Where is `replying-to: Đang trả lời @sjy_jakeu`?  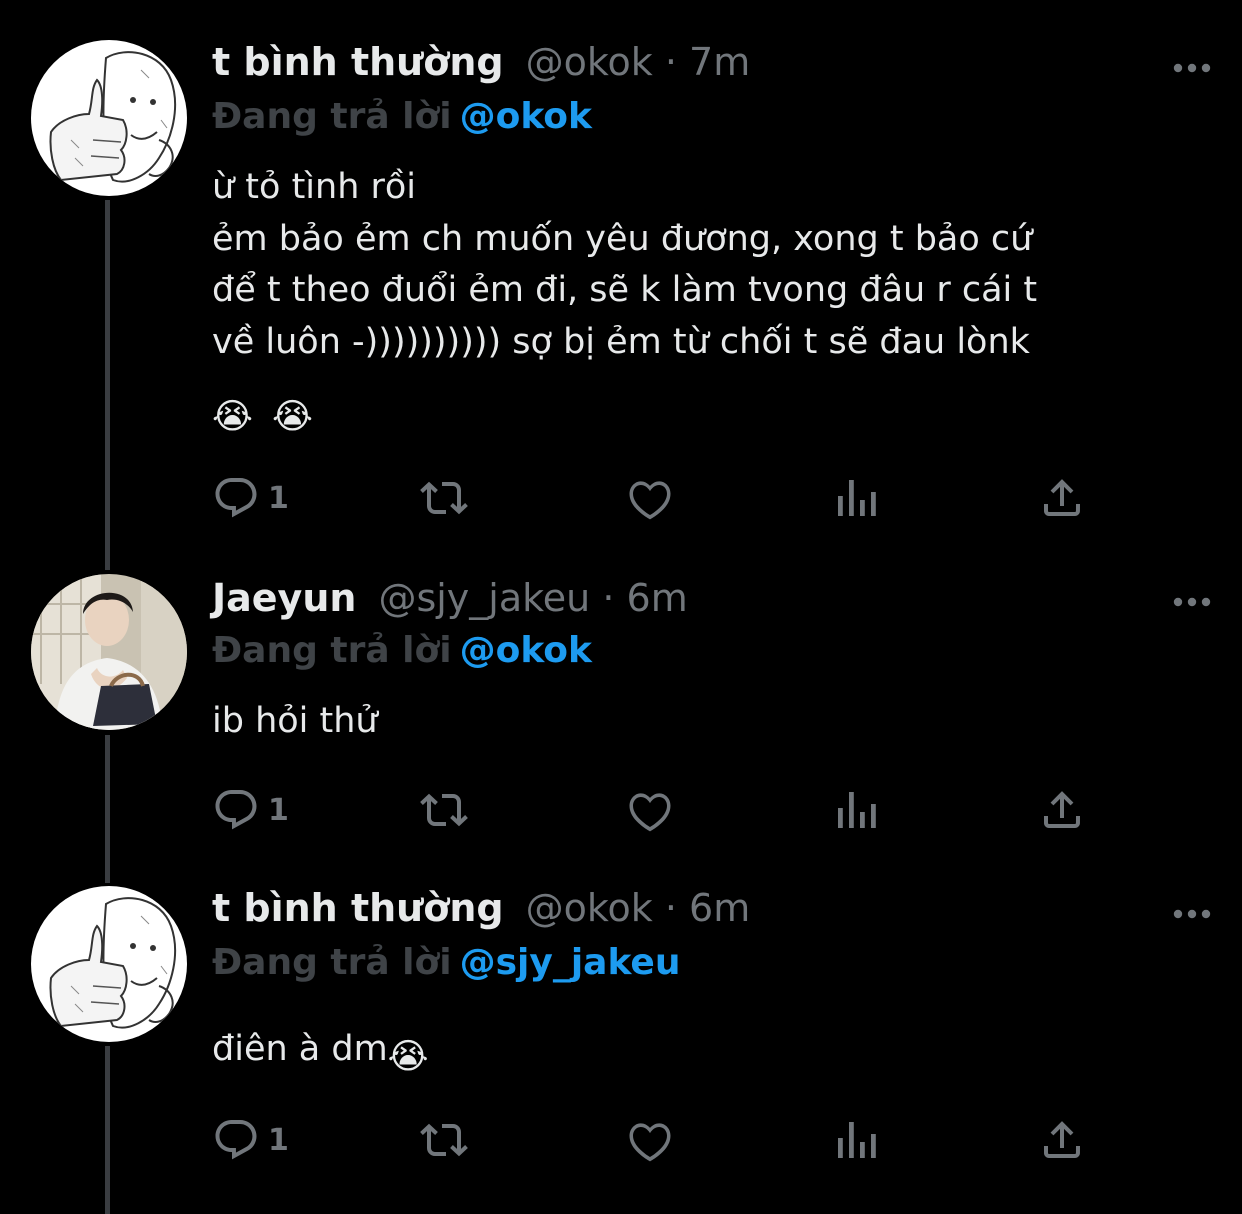 replying-to: Đang trả lời @sjy_jakeu is located at coordinates (446, 962).